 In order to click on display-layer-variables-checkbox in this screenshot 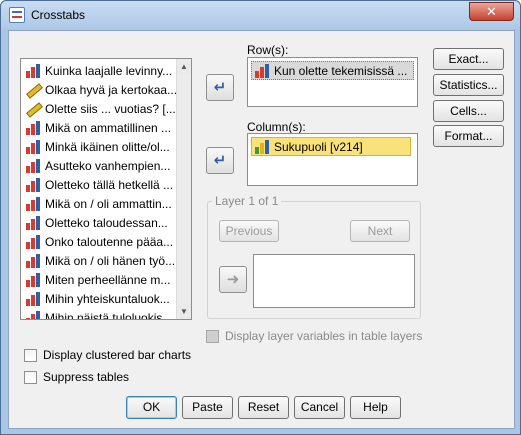, I will do `click(212, 336)`.